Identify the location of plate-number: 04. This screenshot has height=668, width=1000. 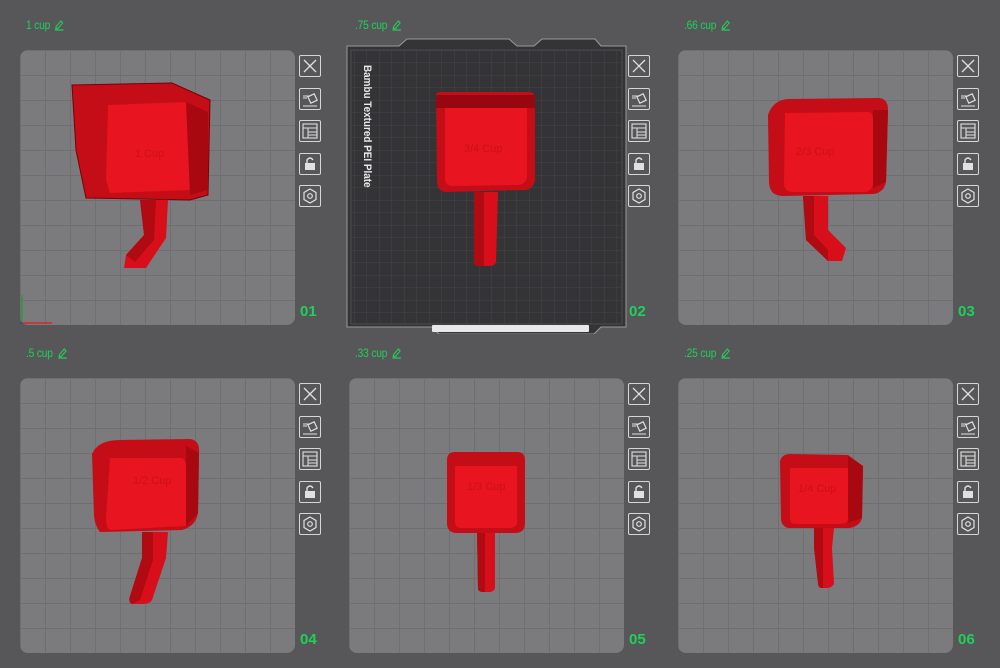
(308, 639).